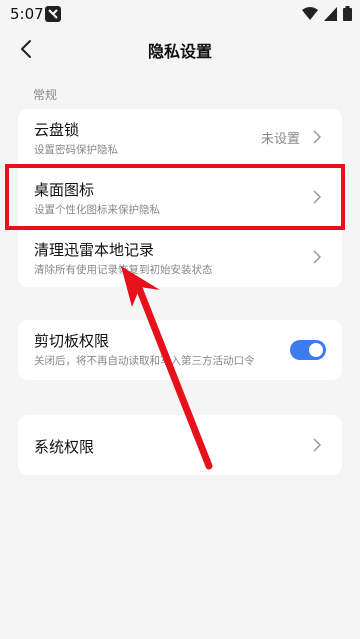 The width and height of the screenshot is (360, 639). I want to click on settings-row-clear-local-records: 清理迅雷本地记录 清除所有使用记录恢复到初始安装状态, so click(180, 258).